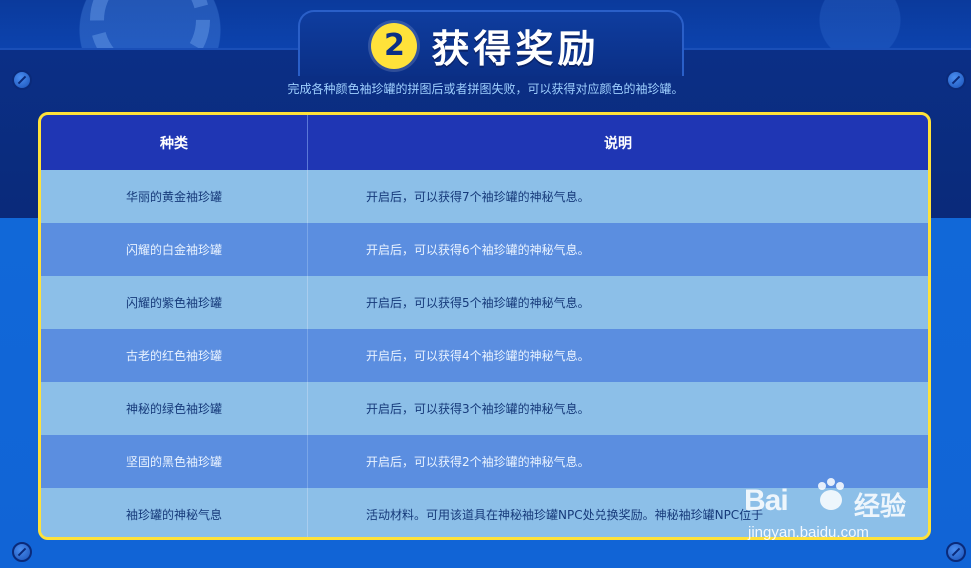 This screenshot has width=971, height=568. What do you see at coordinates (485, 89) in the screenshot?
I see `subtitle: 完成各种颜色袖珍罐的拼图后或者拼图失败，可以获得对应颜色的袖珍罐。` at bounding box center [485, 89].